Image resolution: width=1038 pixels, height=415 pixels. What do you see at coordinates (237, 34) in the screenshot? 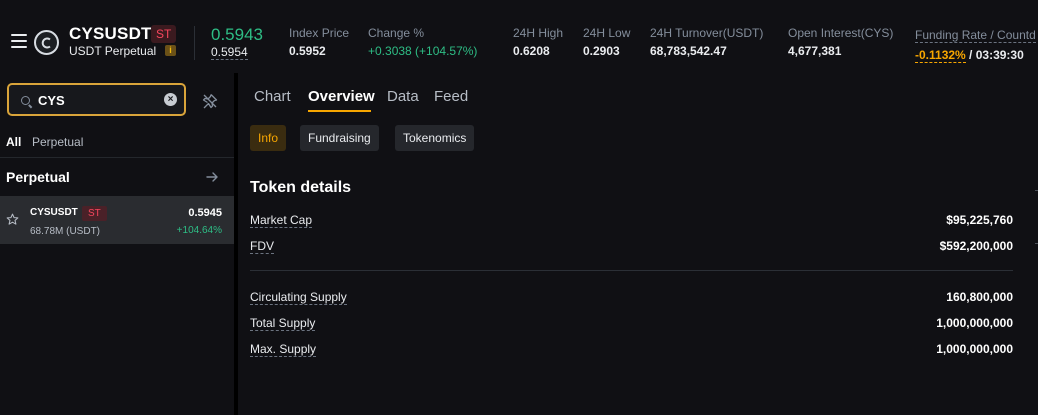
I see `last-price: 0.5943` at bounding box center [237, 34].